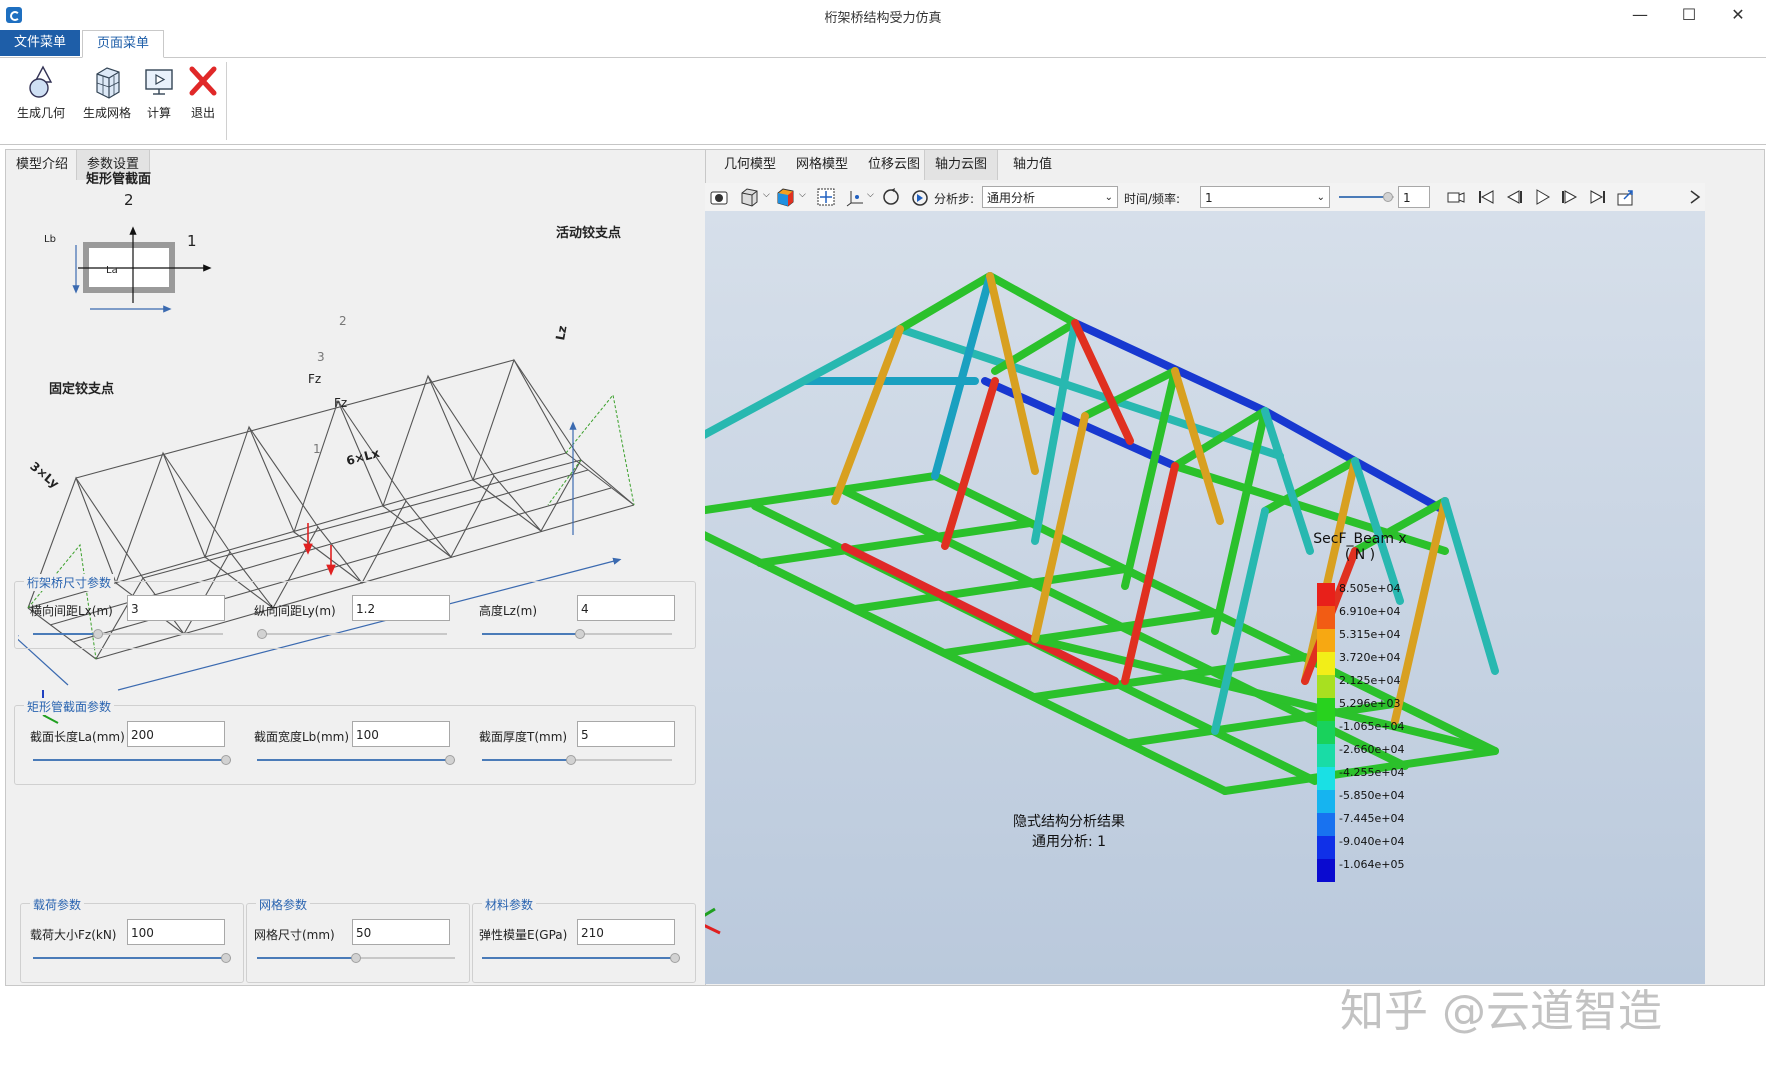 This screenshot has height=1071, width=1766. Describe the element at coordinates (1069, 842) in the screenshot. I see `result-subtitle: 通用分析: 1` at that location.